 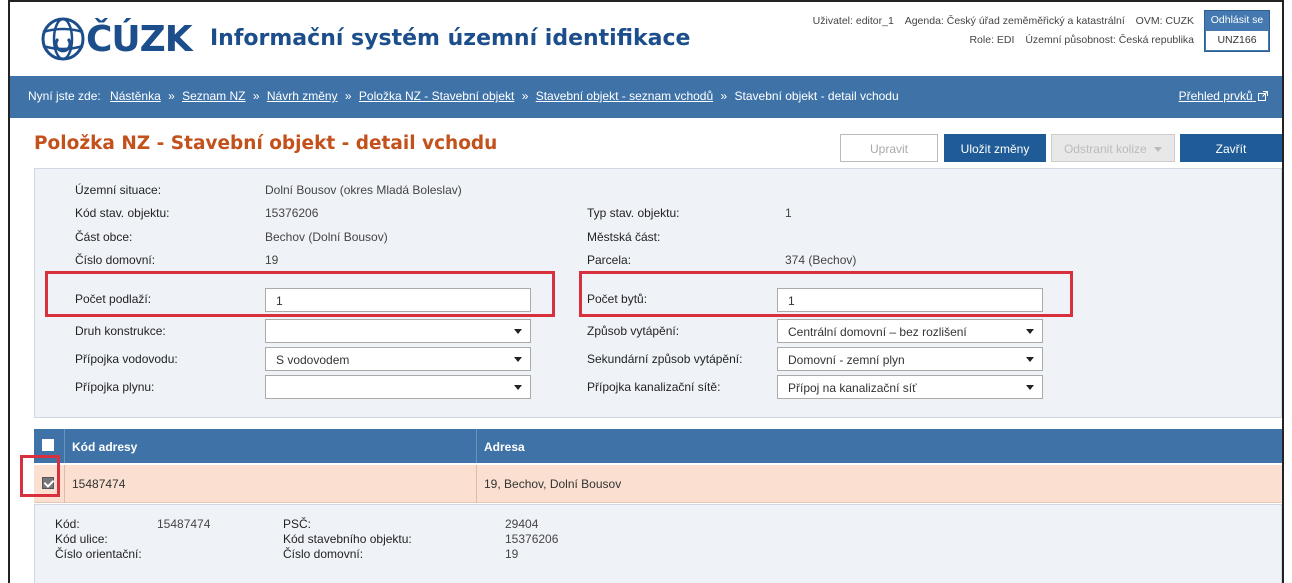 I want to click on logout-label: Odhlásit se, so click(x=1237, y=20).